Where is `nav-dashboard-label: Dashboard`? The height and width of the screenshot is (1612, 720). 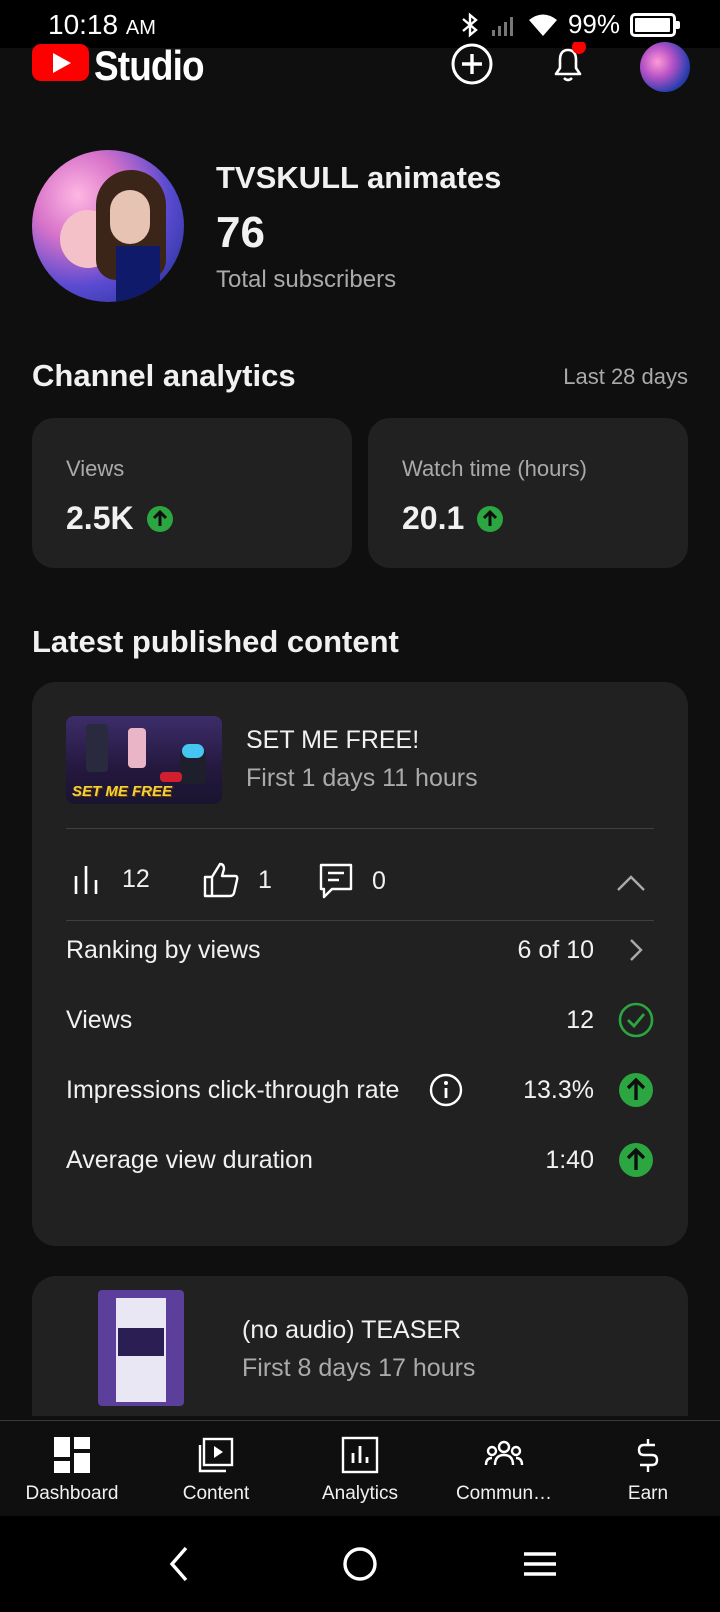 nav-dashboard-label: Dashboard is located at coordinates (72, 1493).